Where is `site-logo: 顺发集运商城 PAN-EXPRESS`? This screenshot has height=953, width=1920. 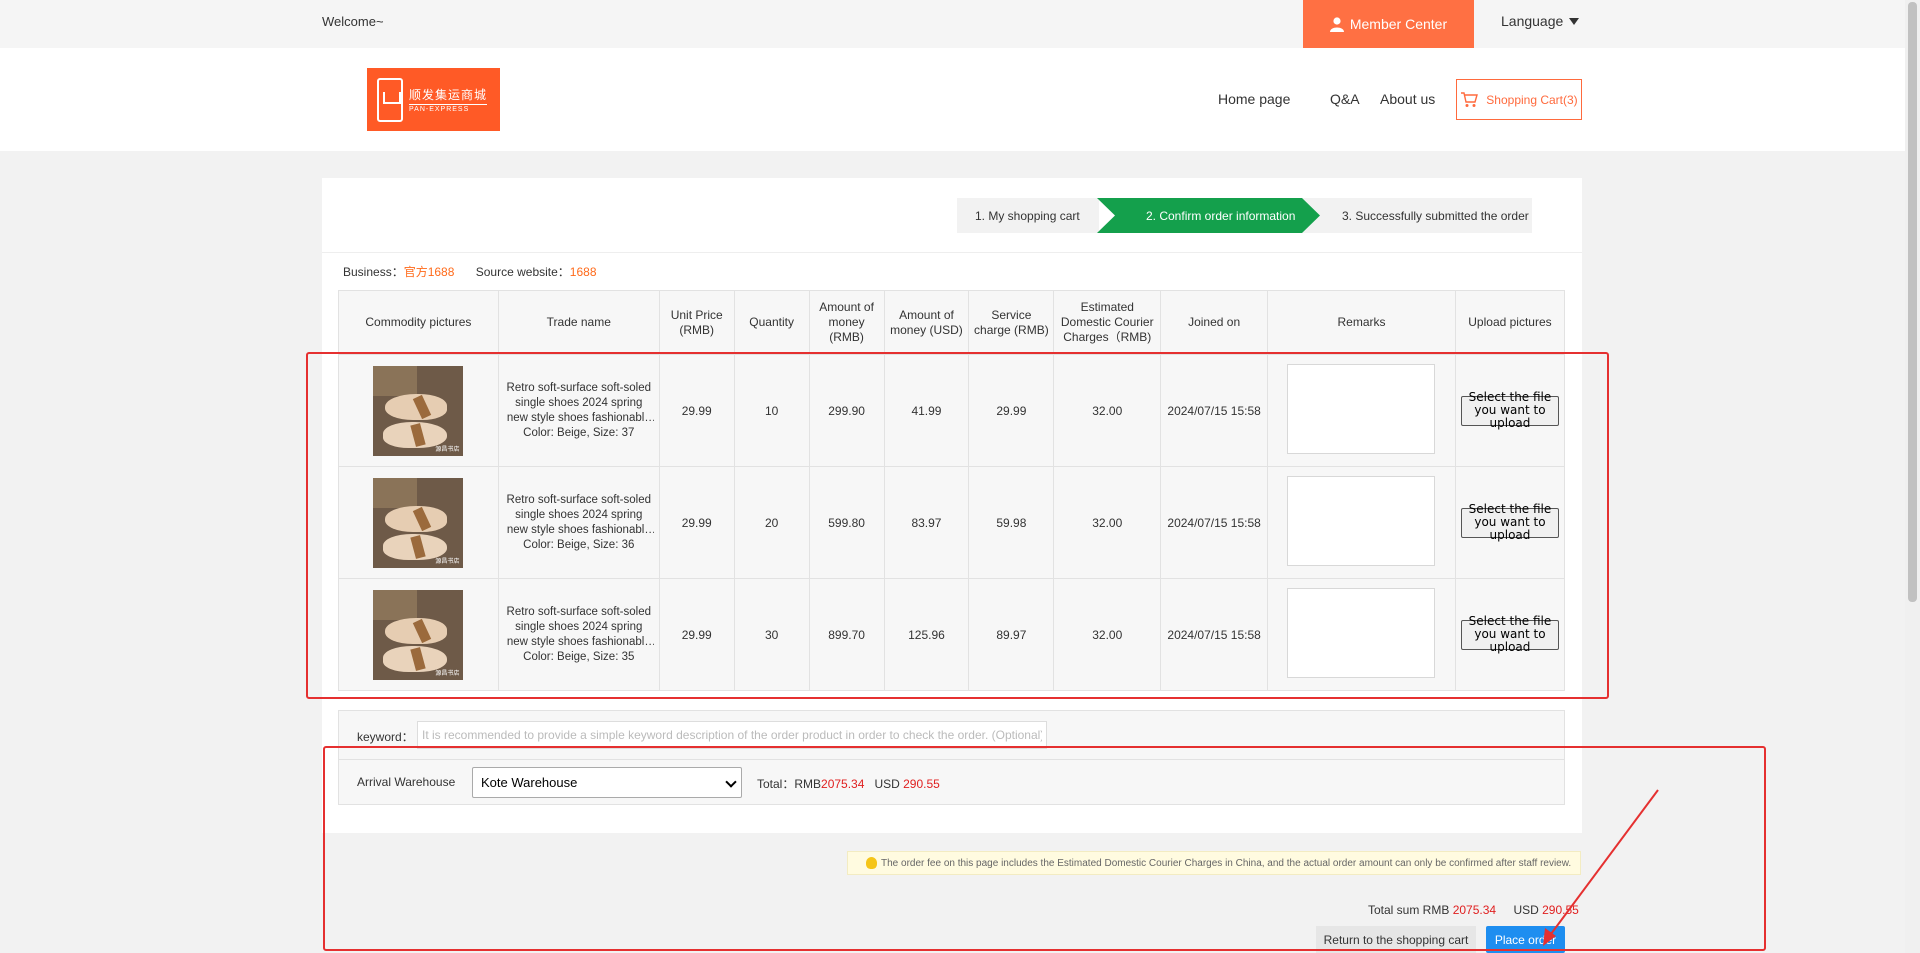 site-logo: 顺发集运商城 PAN-EXPRESS is located at coordinates (433, 99).